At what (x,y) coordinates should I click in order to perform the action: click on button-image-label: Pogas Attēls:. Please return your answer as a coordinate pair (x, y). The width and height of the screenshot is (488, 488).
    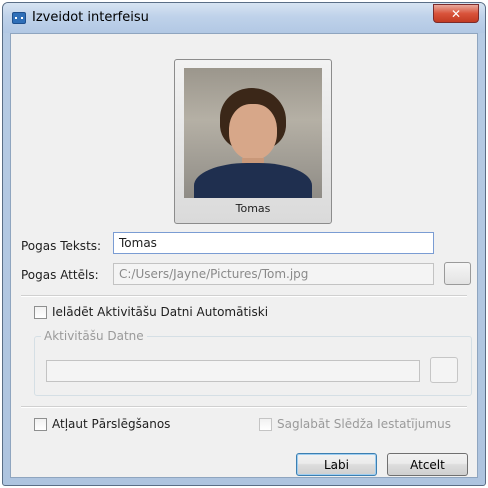
    Looking at the image, I should click on (60, 275).